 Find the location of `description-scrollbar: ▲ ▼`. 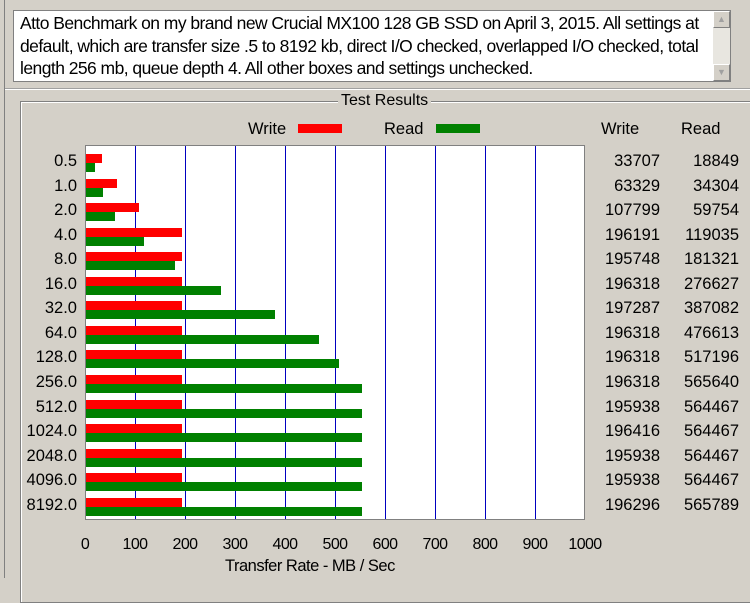

description-scrollbar: ▲ ▼ is located at coordinates (721, 46).